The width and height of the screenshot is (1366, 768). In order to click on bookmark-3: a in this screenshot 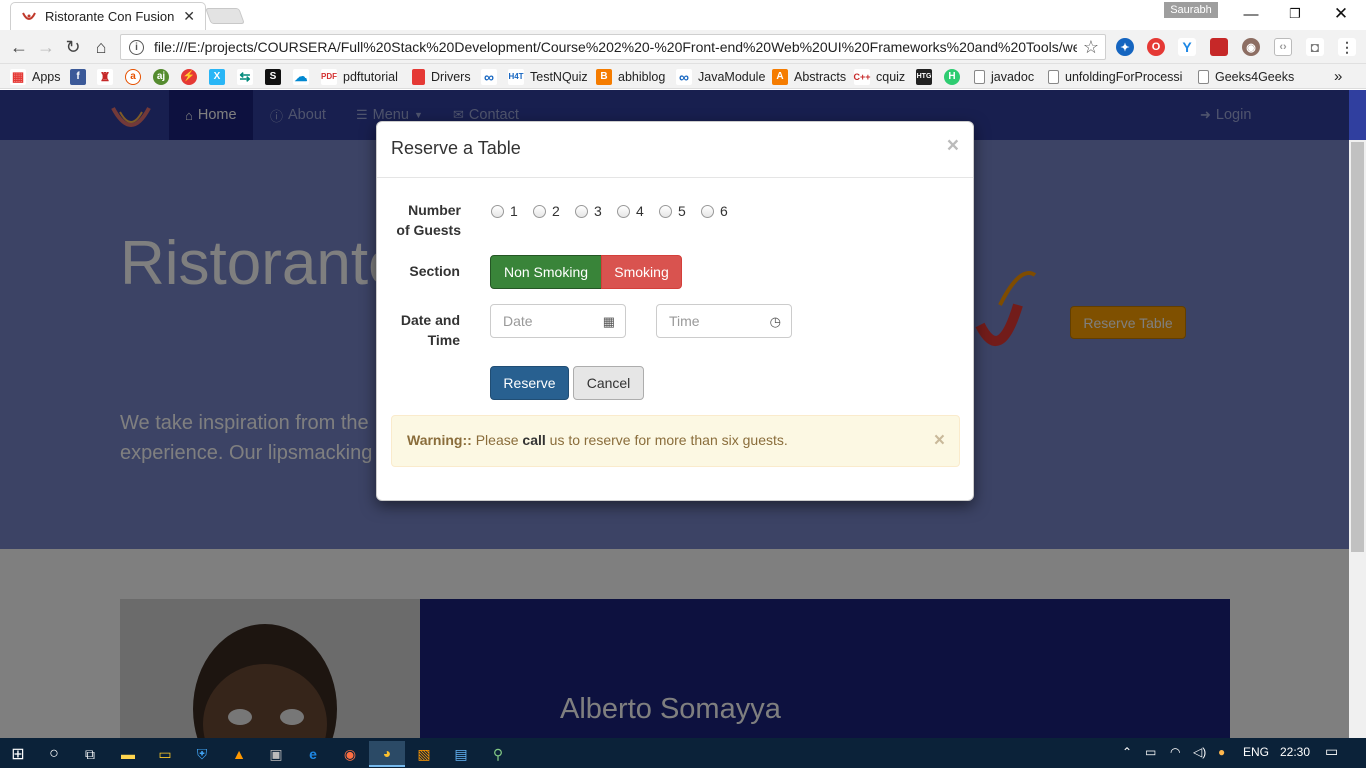, I will do `click(136, 76)`.